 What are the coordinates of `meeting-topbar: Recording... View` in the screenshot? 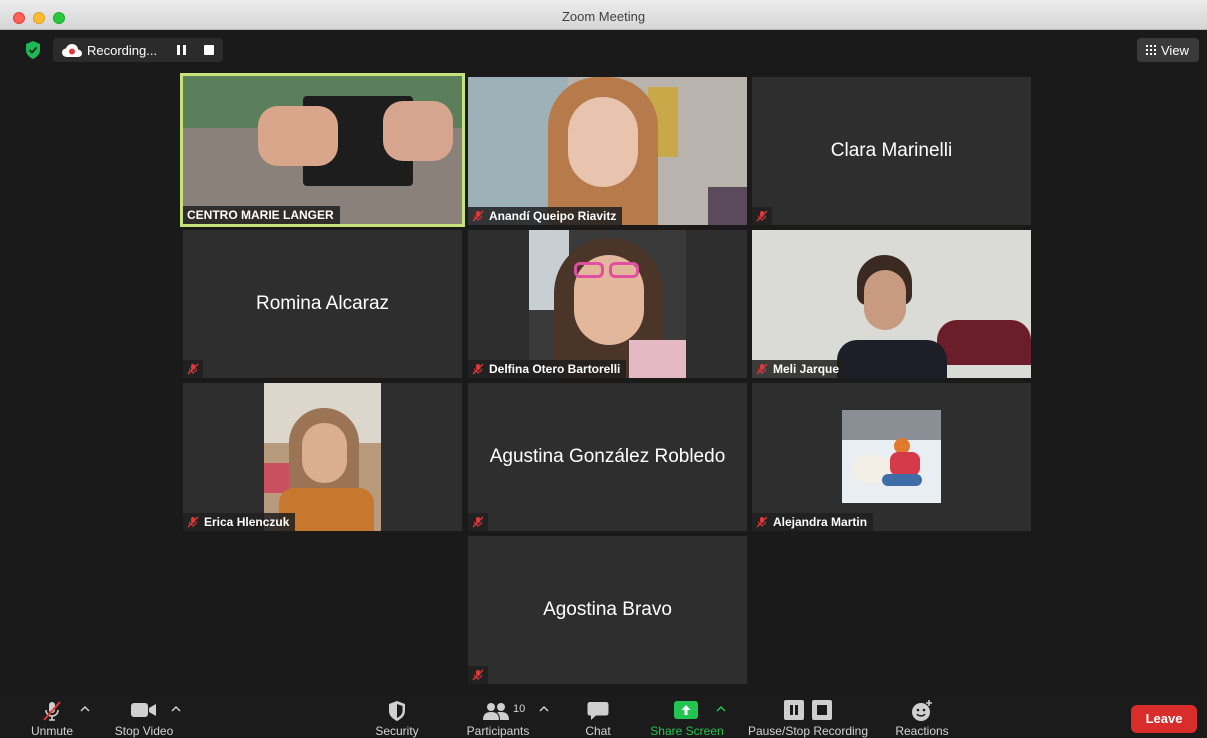 It's located at (603, 50).